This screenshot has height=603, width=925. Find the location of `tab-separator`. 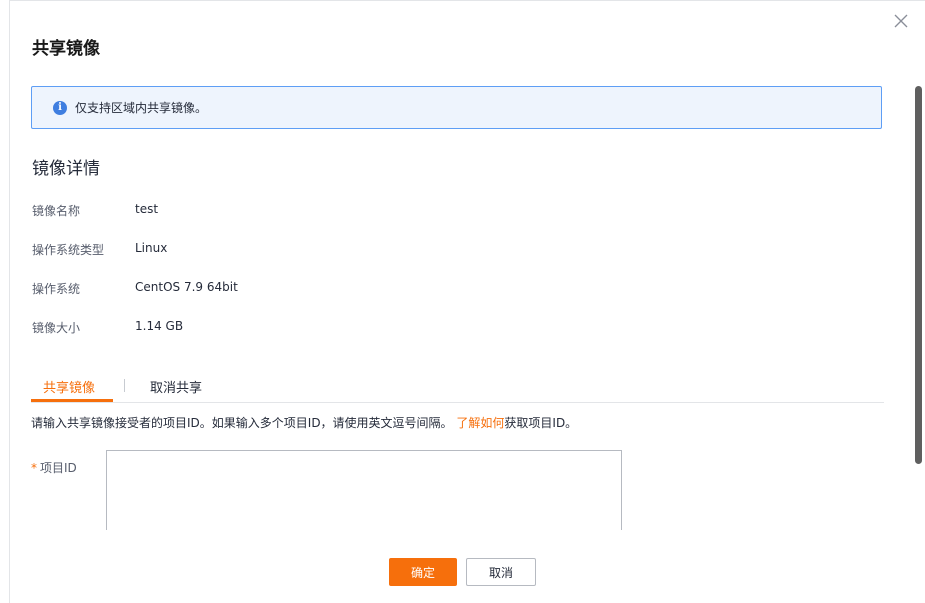

tab-separator is located at coordinates (124, 385).